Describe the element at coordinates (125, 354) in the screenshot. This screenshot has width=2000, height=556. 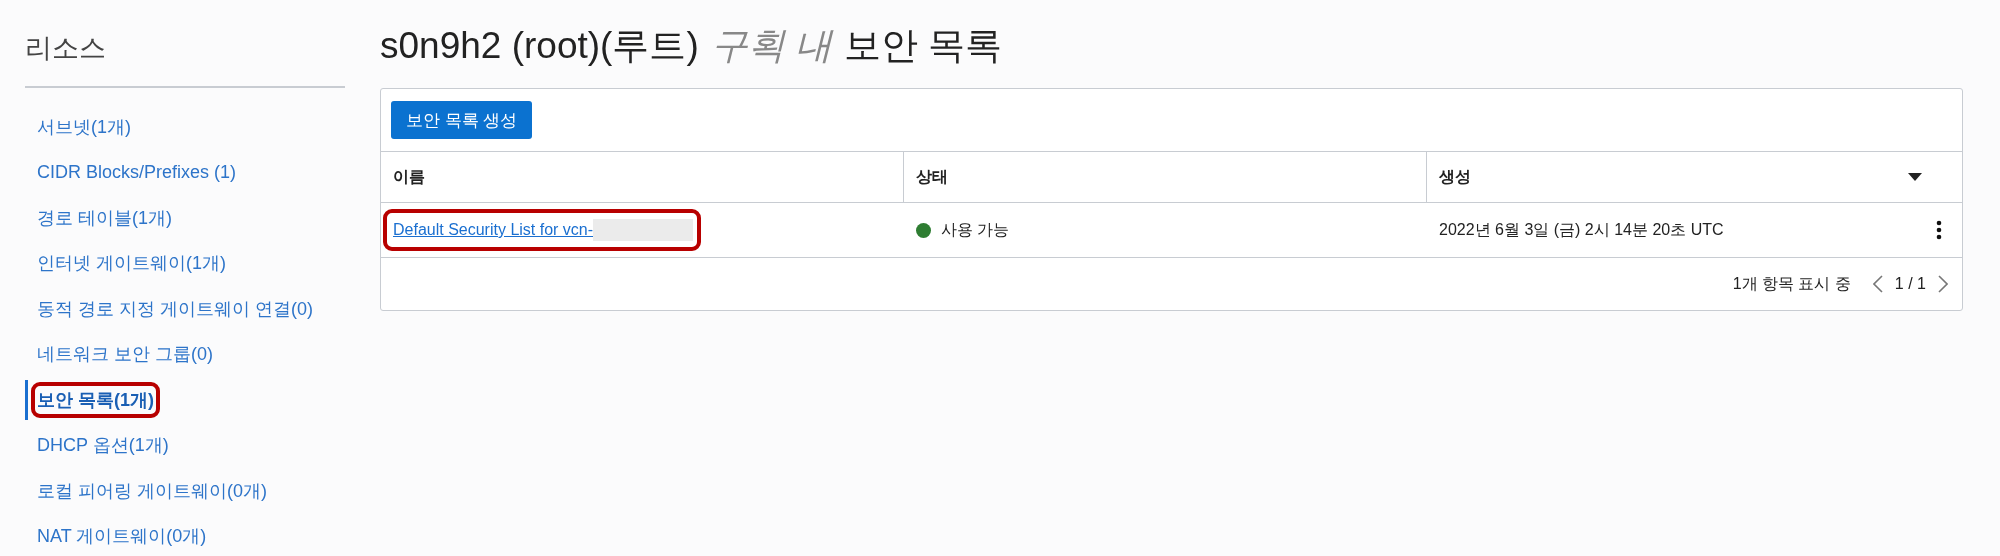
I see `sidebar-item: 네트워크 보안 그룹(0)` at that location.